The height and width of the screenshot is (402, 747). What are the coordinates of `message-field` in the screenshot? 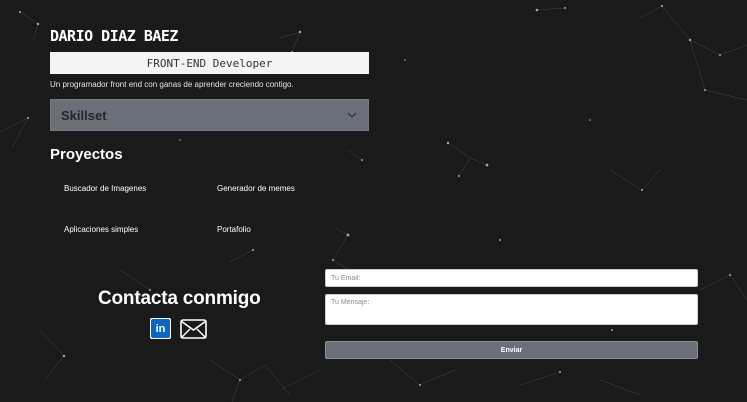 It's located at (511, 309).